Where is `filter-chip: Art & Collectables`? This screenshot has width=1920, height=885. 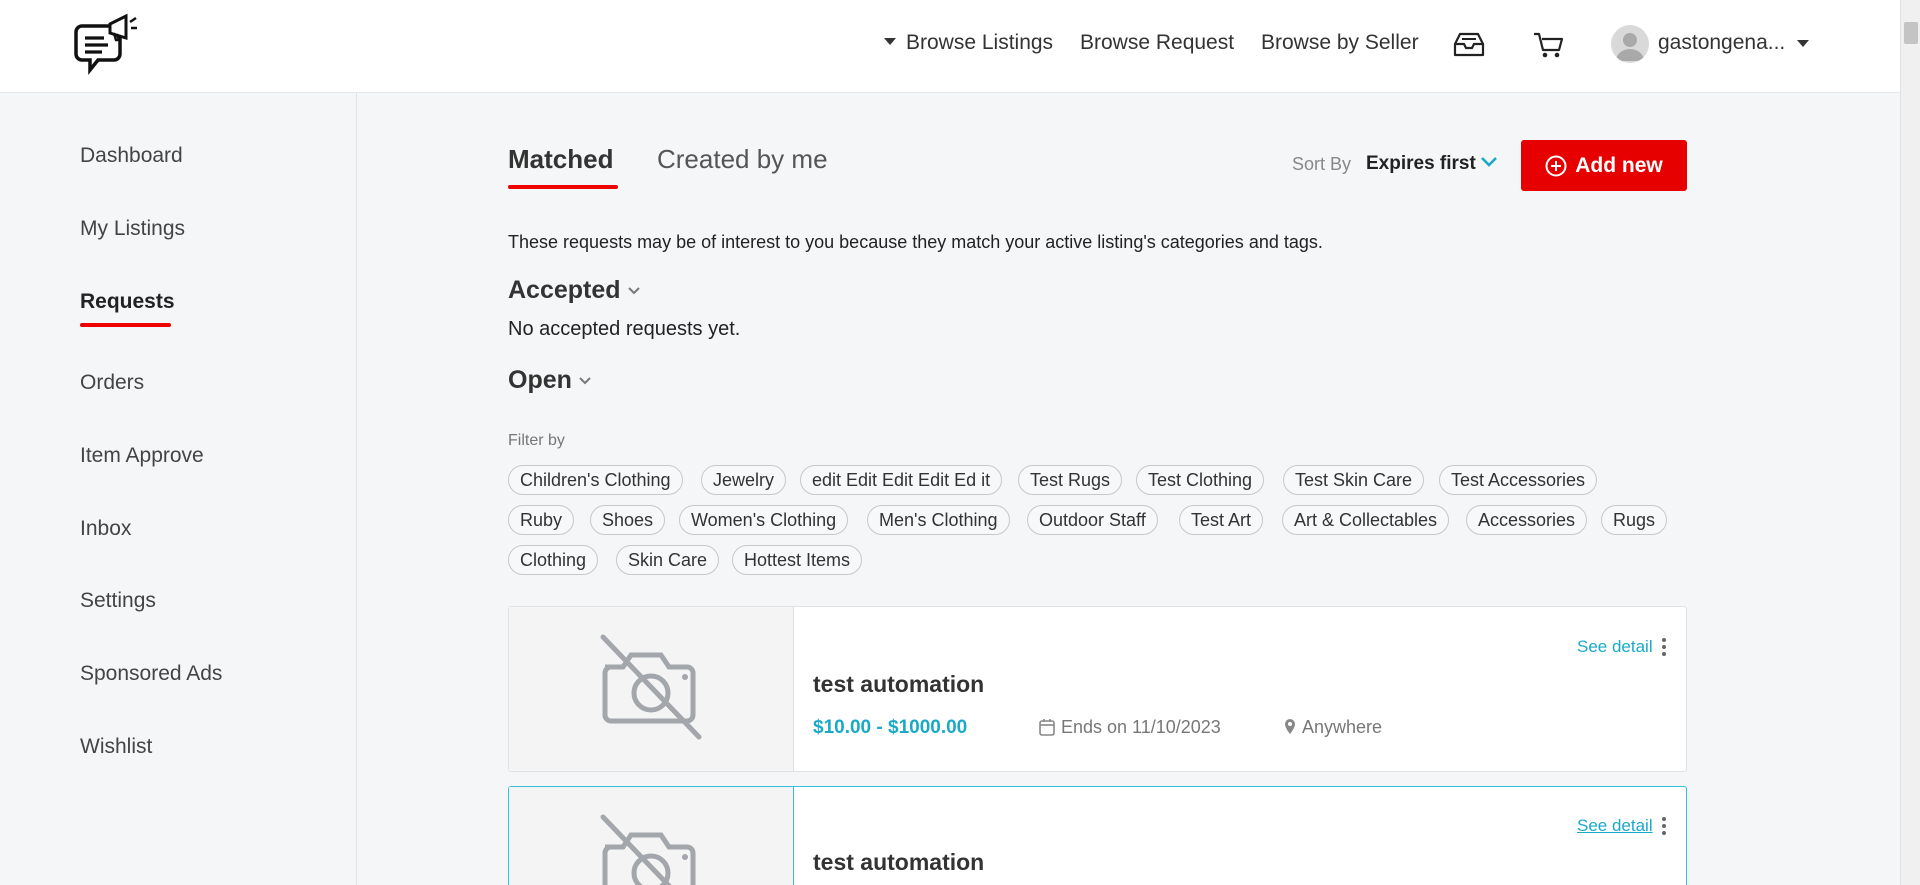
filter-chip: Art & Collectables is located at coordinates (1366, 520).